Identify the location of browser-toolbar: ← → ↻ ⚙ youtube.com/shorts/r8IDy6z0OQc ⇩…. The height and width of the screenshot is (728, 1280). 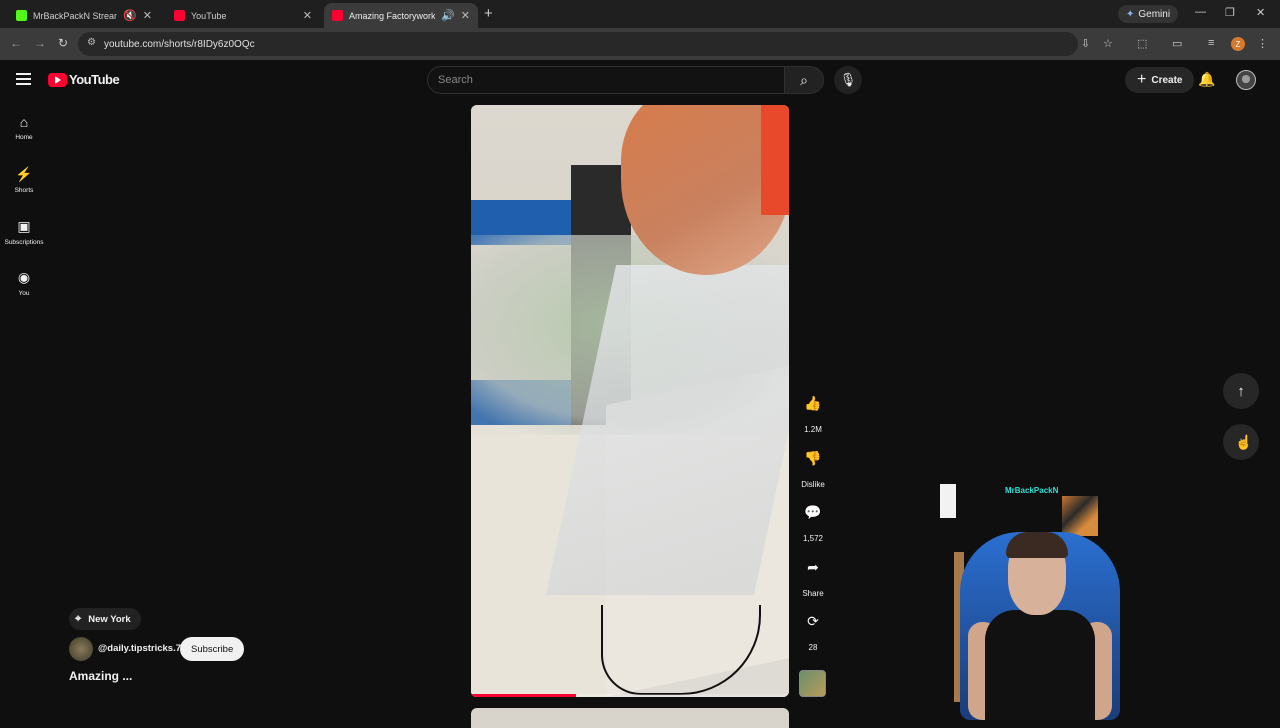
(640, 44).